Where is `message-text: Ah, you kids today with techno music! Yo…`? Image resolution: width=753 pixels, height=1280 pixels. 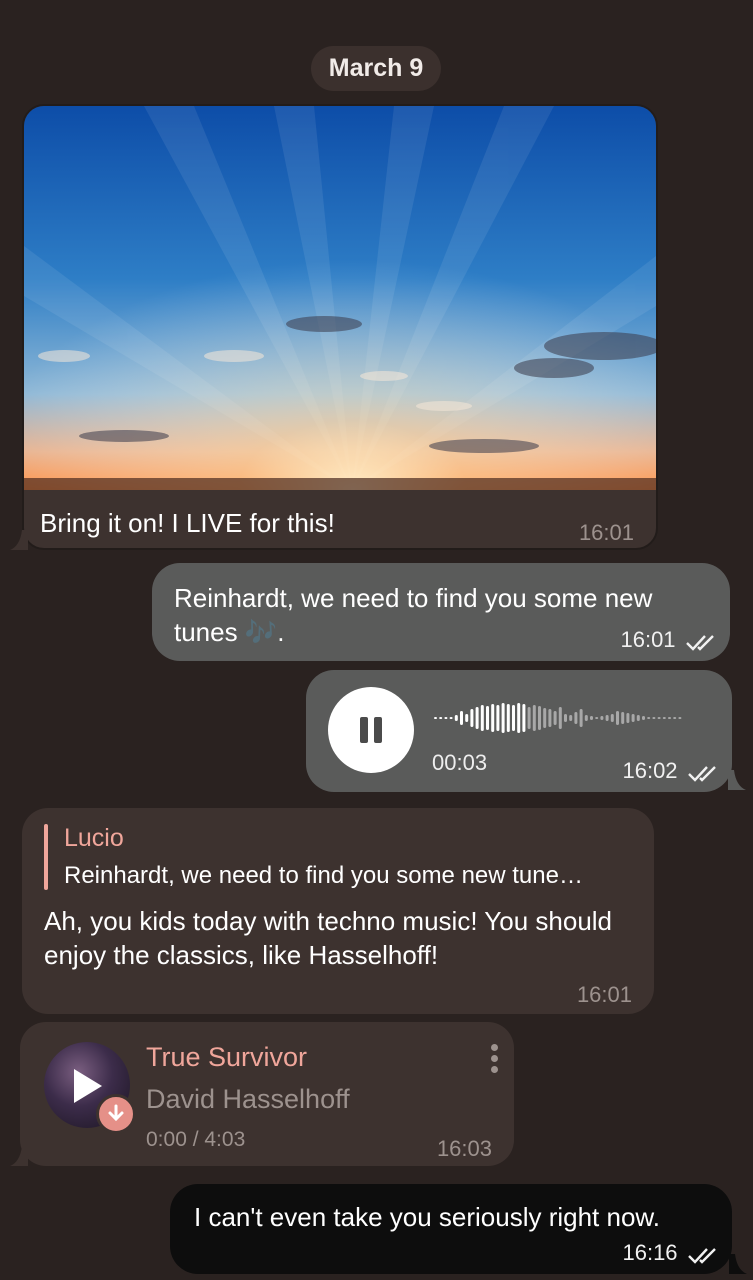
message-text: Ah, you kids today with techno music! Yo… is located at coordinates (328, 938).